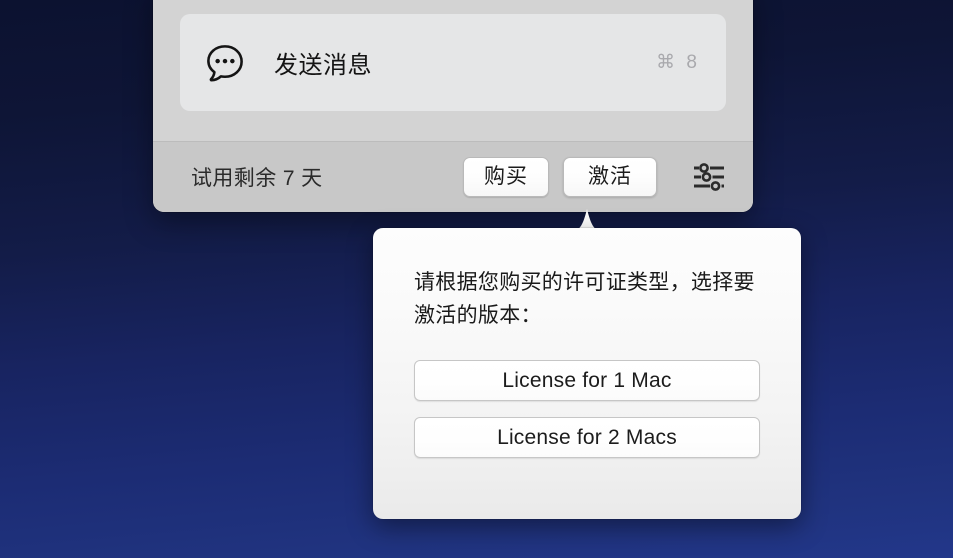 The image size is (953, 558). I want to click on menu-item-row: 发送消息 ⌘ 8, so click(453, 62).